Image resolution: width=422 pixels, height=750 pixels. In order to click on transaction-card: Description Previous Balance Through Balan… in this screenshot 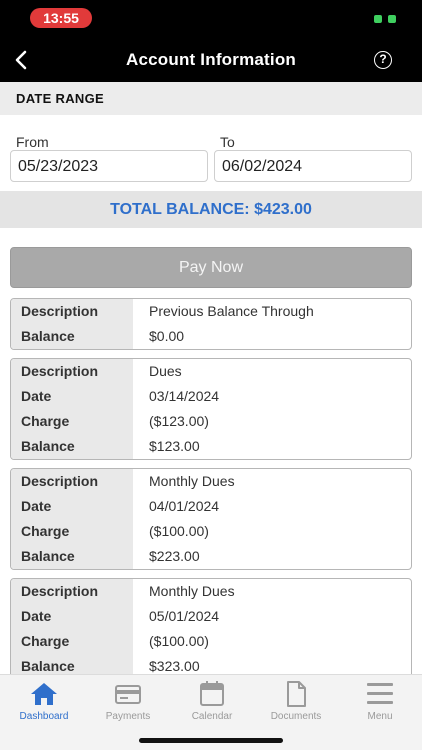, I will do `click(211, 324)`.